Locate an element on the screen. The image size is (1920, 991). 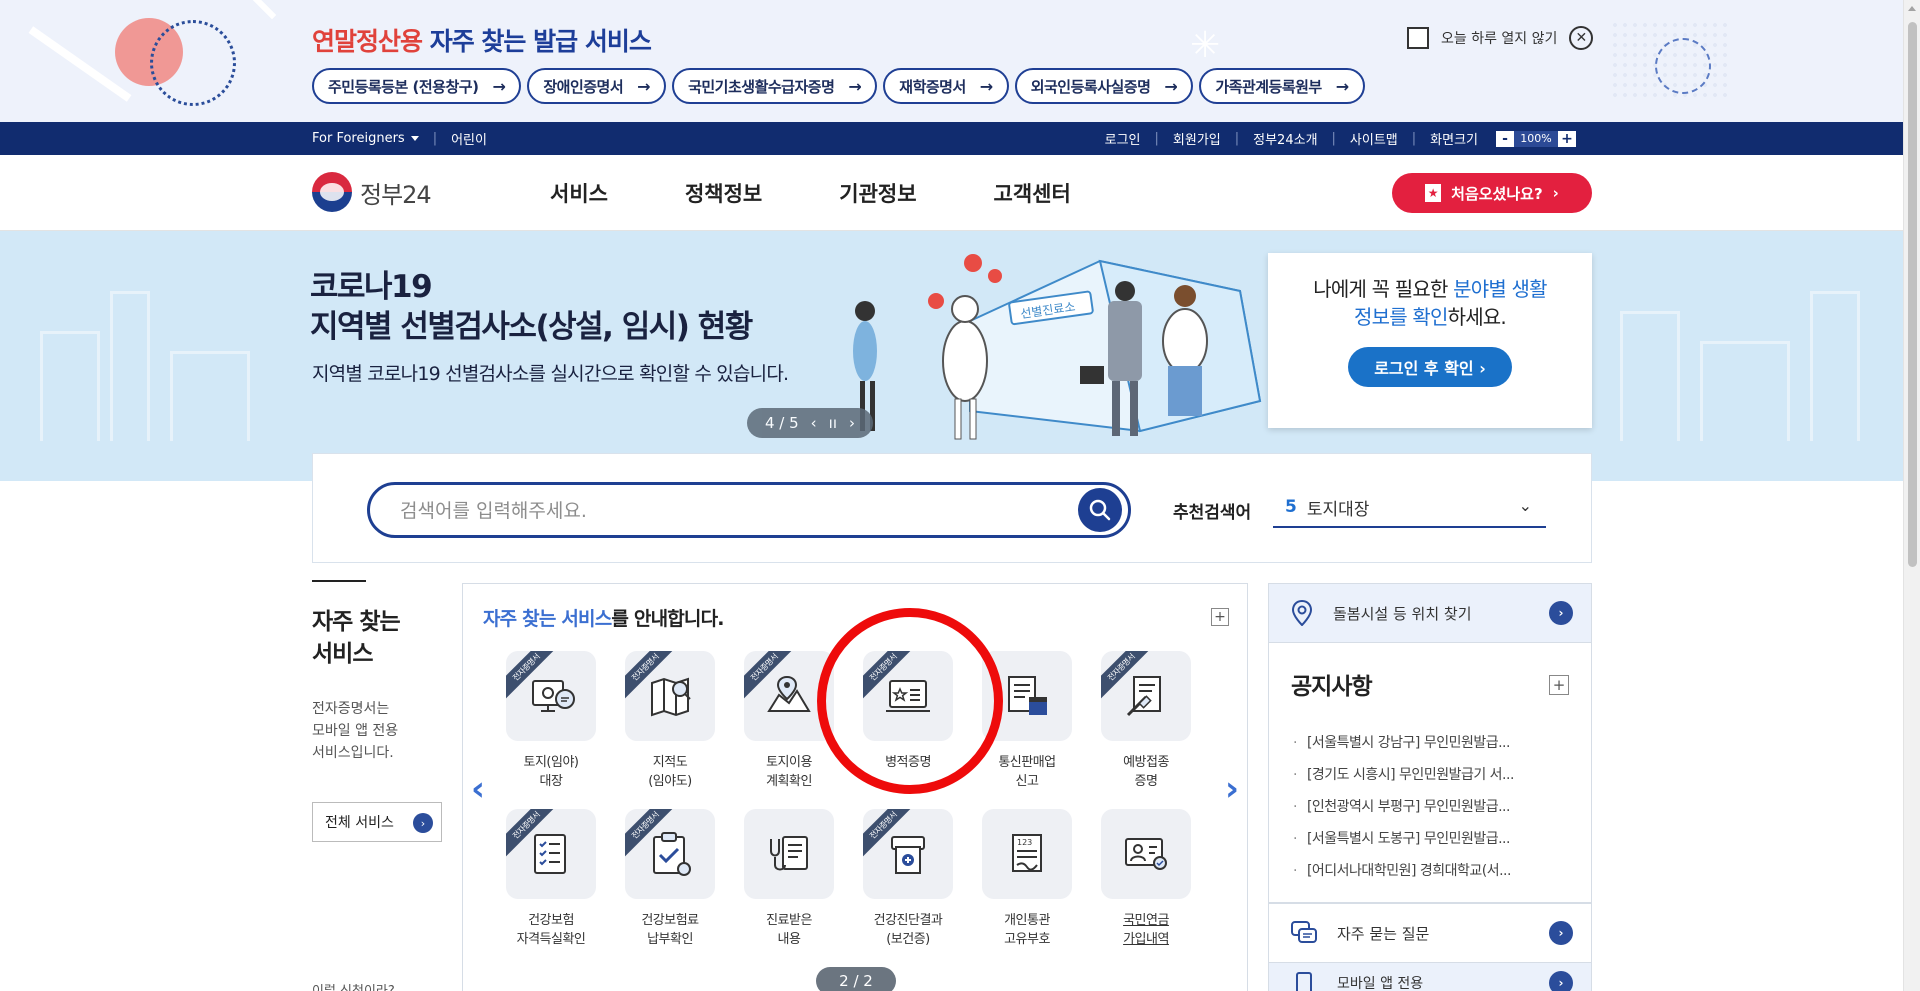
zoom-in-button: + is located at coordinates (1567, 138).